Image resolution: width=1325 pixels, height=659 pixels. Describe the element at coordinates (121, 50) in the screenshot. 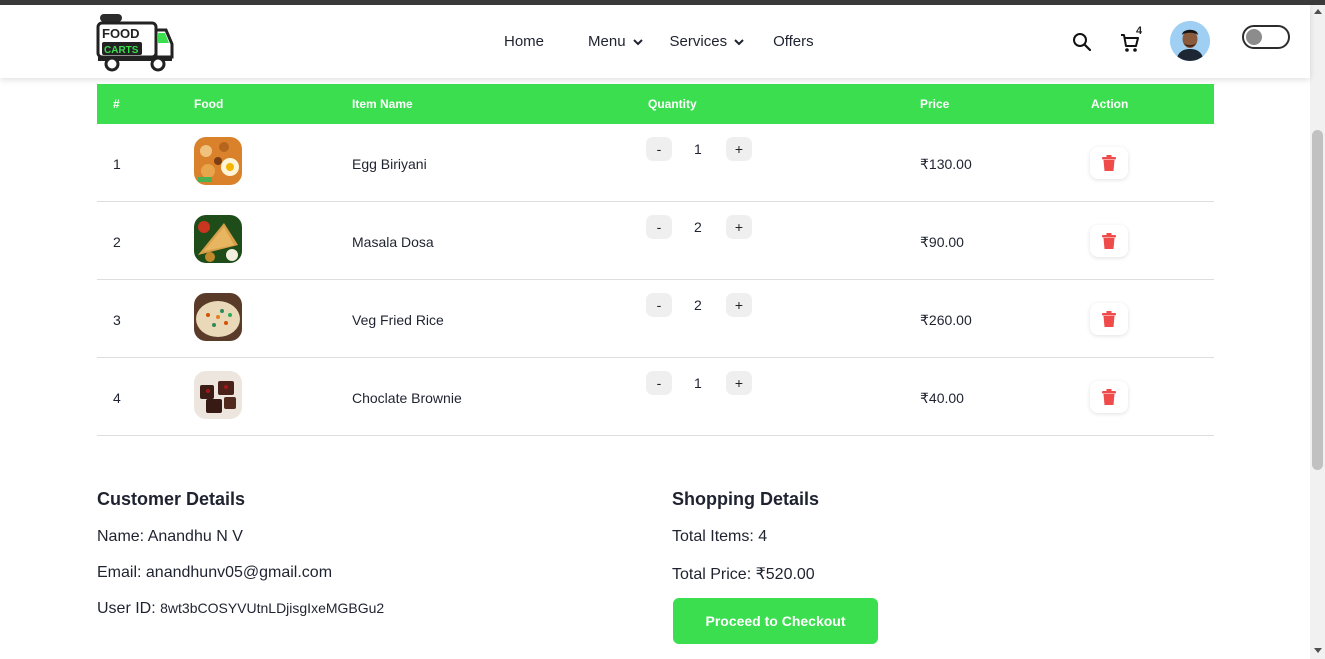

I see `svg-text: CARTS` at that location.